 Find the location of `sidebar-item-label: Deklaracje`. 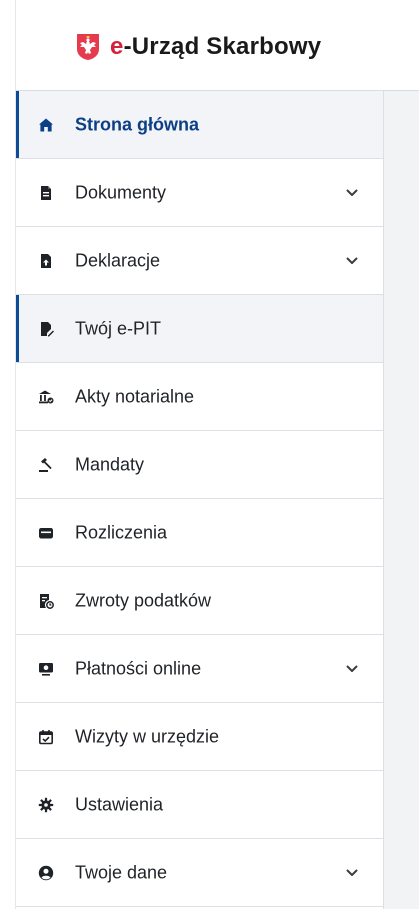

sidebar-item-label: Deklaracje is located at coordinates (118, 260).